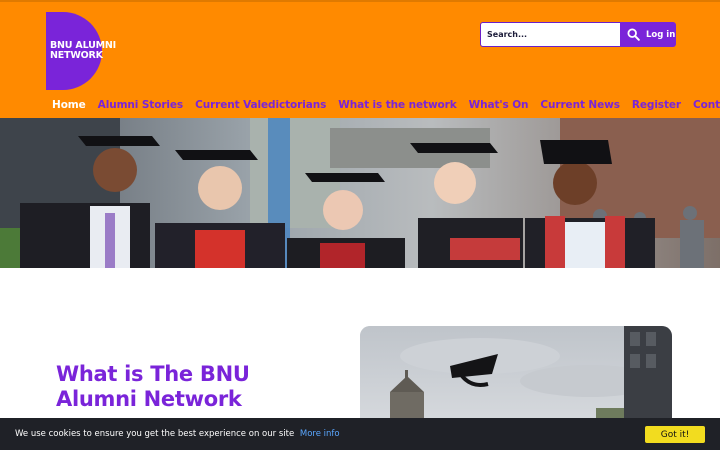  What do you see at coordinates (550, 34) in the screenshot?
I see `search-input` at bounding box center [550, 34].